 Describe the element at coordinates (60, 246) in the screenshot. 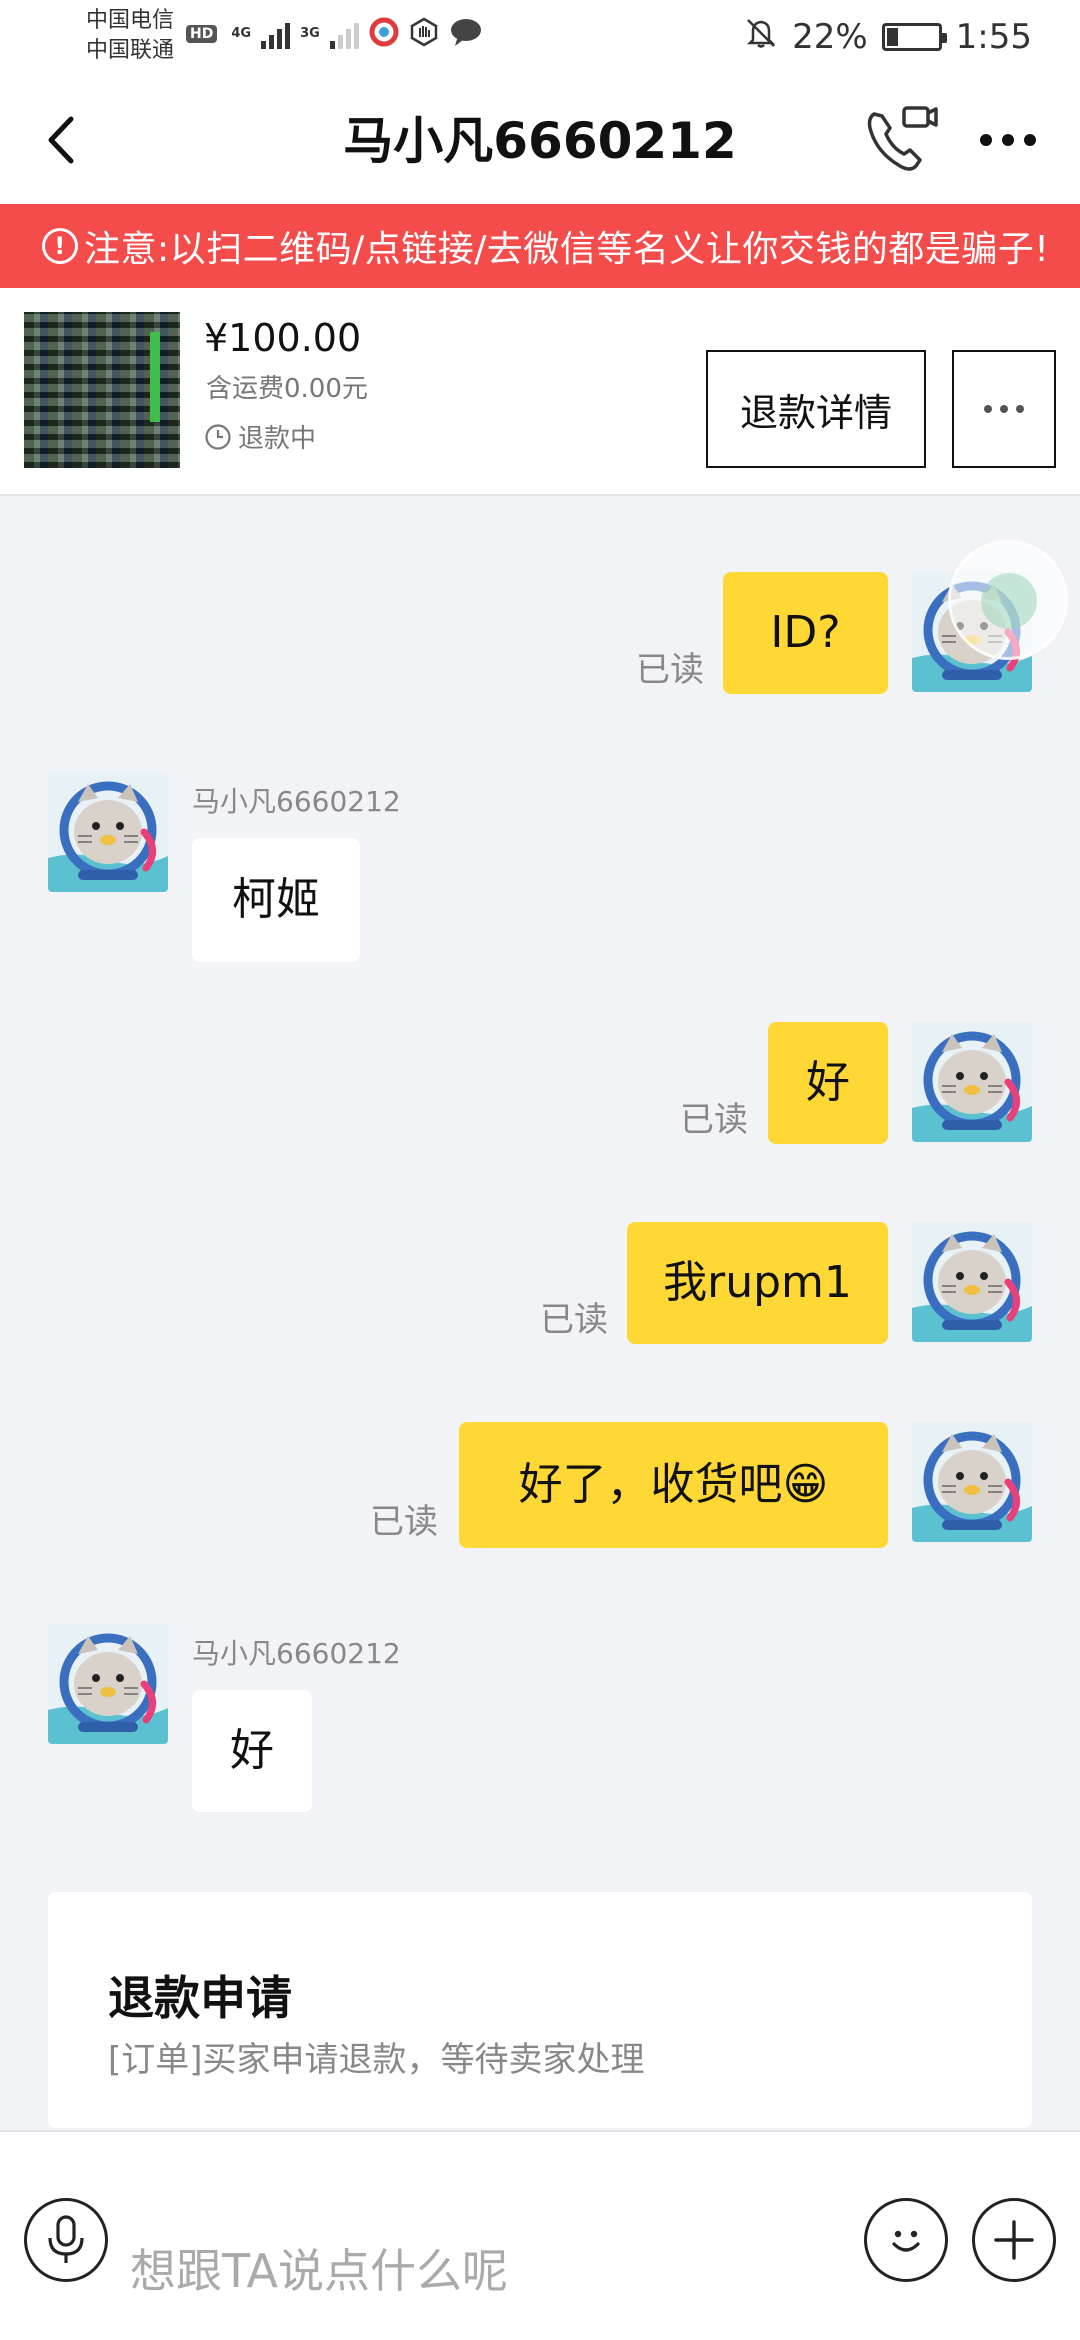

I see `exclamation-icon: !` at that location.